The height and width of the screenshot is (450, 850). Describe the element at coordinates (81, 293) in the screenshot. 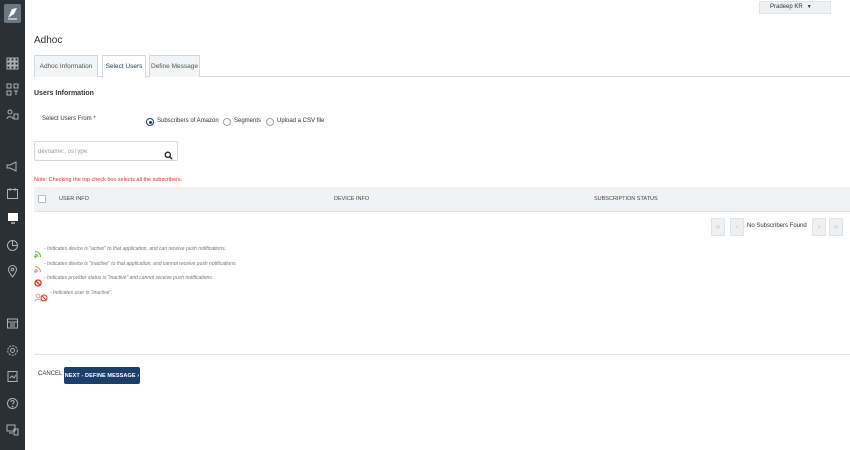

I see `legend-text: - Indicates user is "inactive".` at that location.